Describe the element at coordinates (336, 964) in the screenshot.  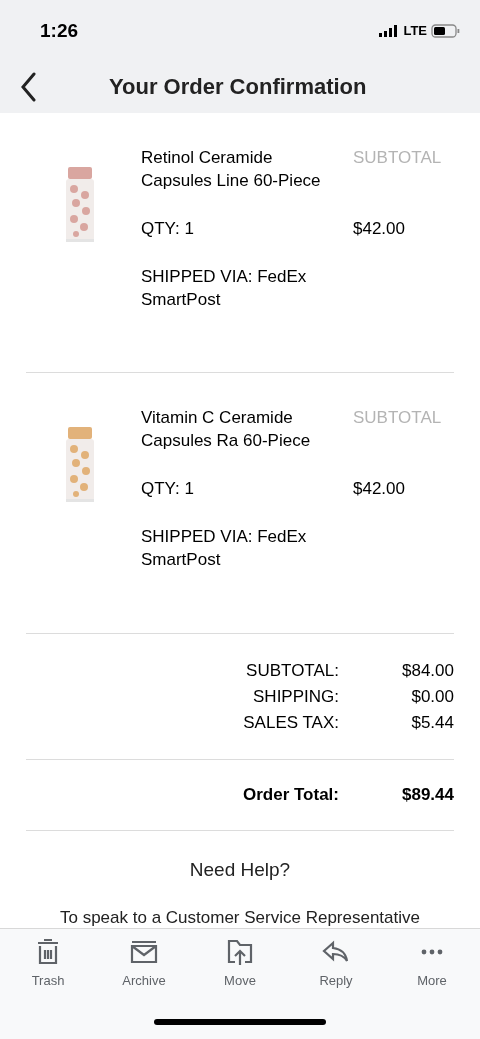
I see `toolbar-button: Reply` at that location.